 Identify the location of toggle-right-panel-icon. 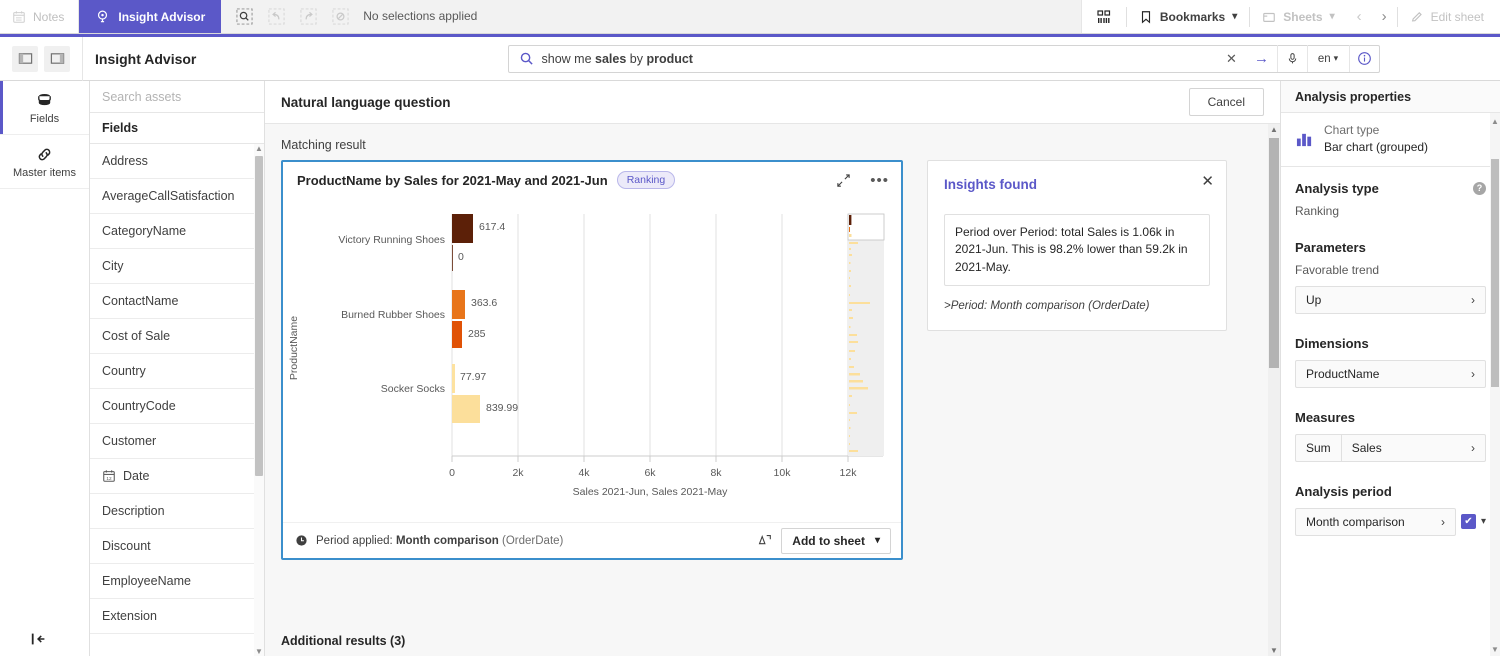
(57, 58).